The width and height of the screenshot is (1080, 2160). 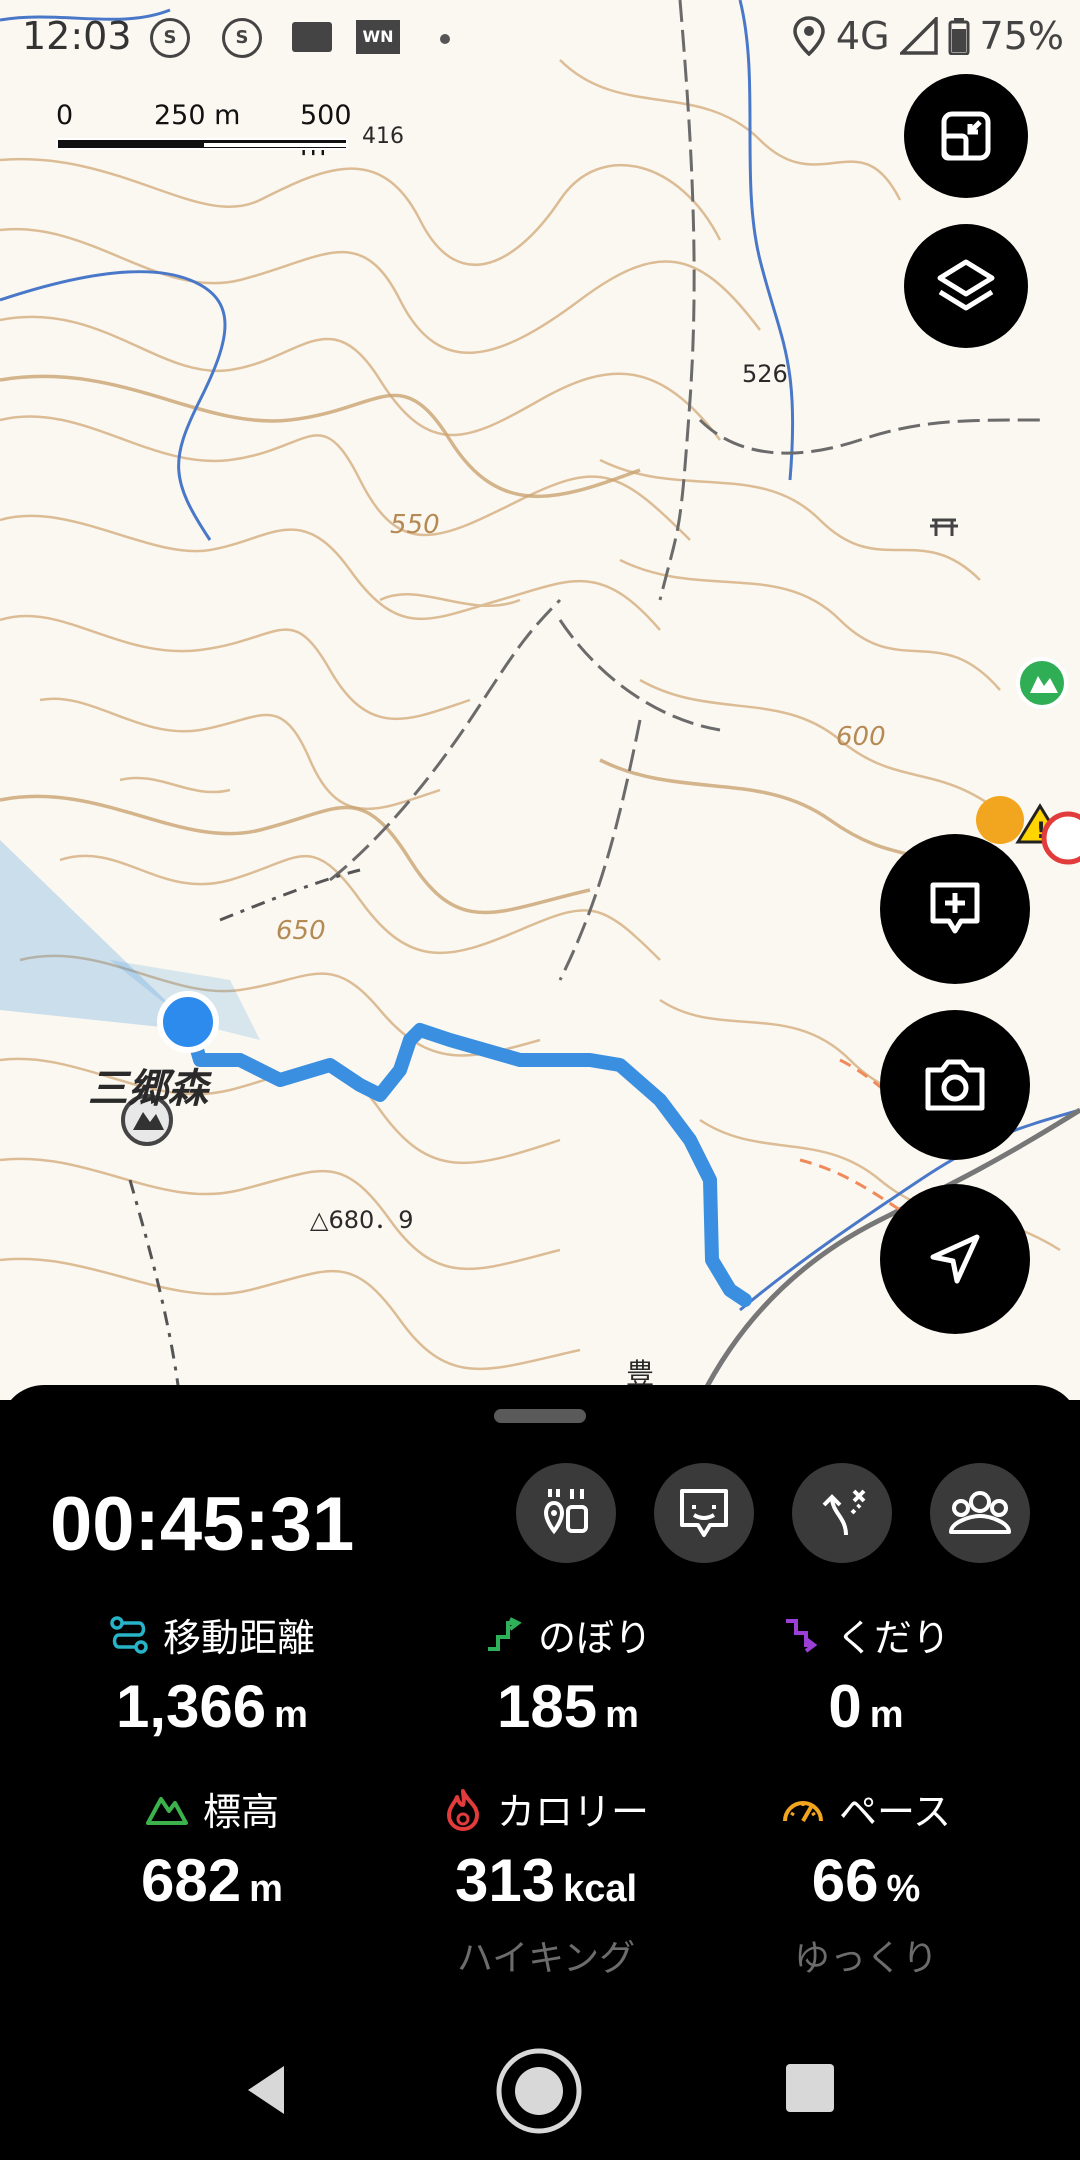 What do you see at coordinates (862, 36) in the screenshot?
I see `network-type: 4G` at bounding box center [862, 36].